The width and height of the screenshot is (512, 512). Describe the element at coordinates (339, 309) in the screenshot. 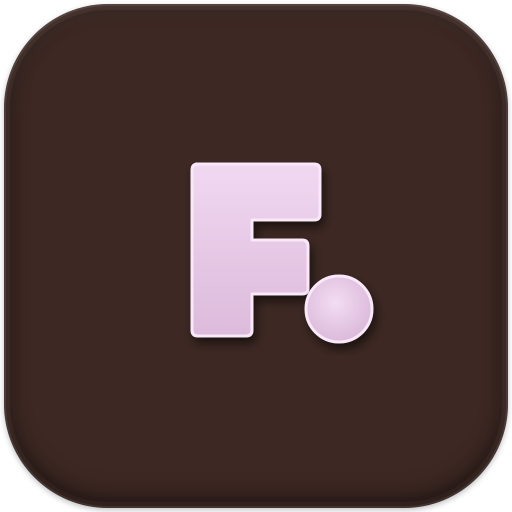

I see `dot-shape` at that location.